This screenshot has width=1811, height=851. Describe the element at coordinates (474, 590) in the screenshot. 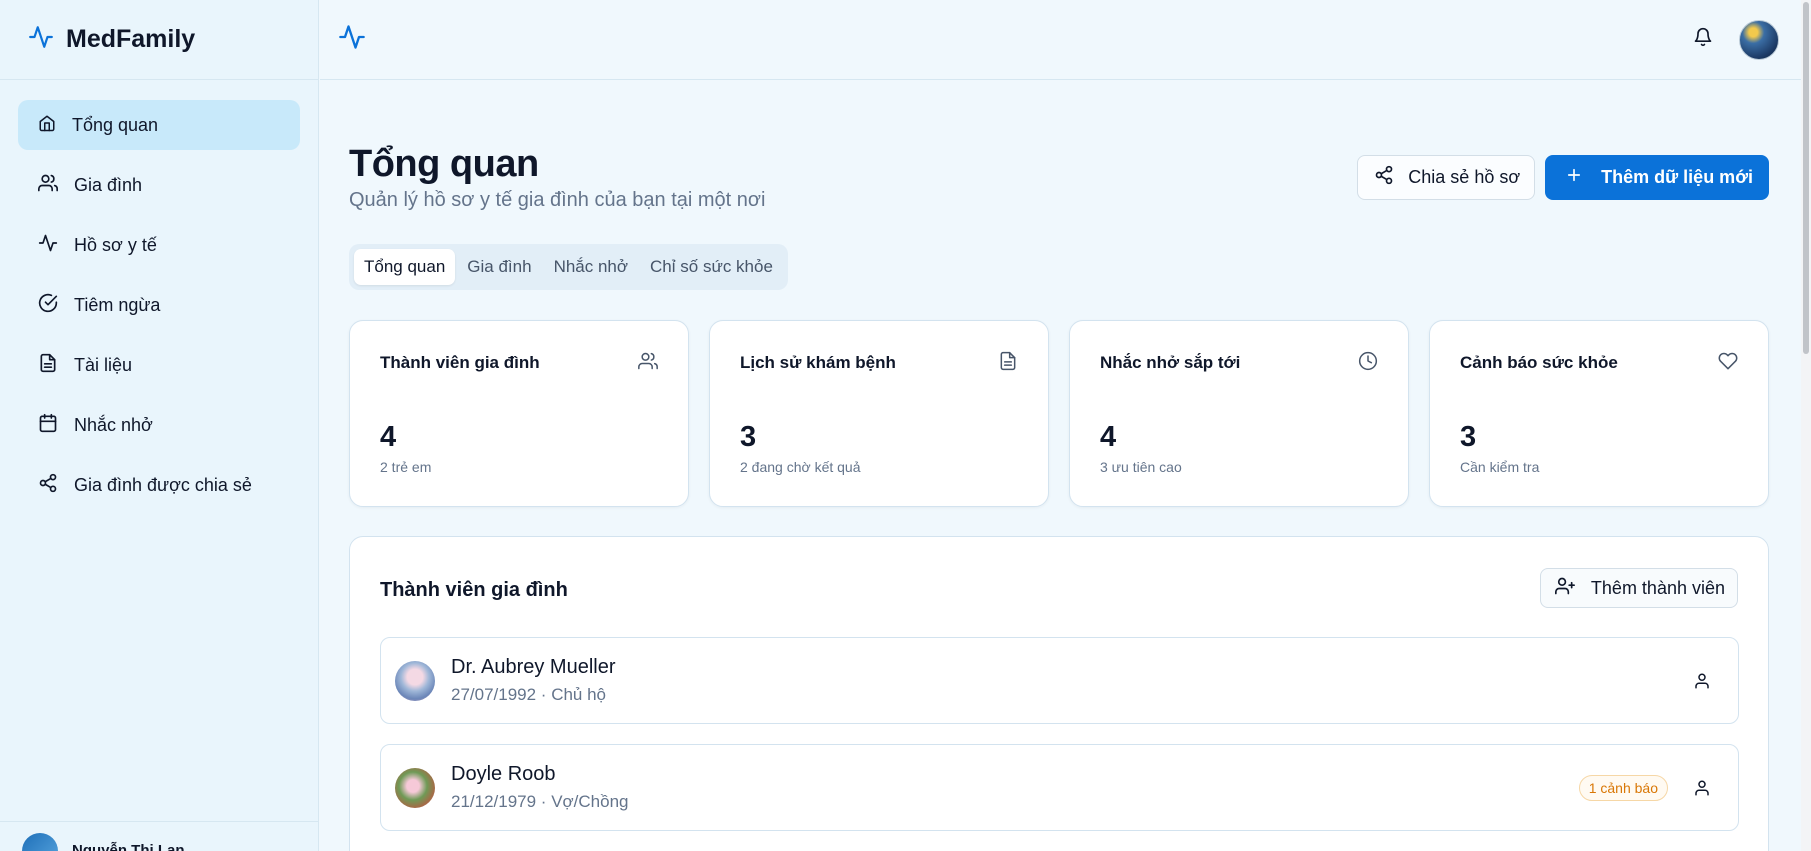

I see `section-title: Thành viên gia đình` at that location.